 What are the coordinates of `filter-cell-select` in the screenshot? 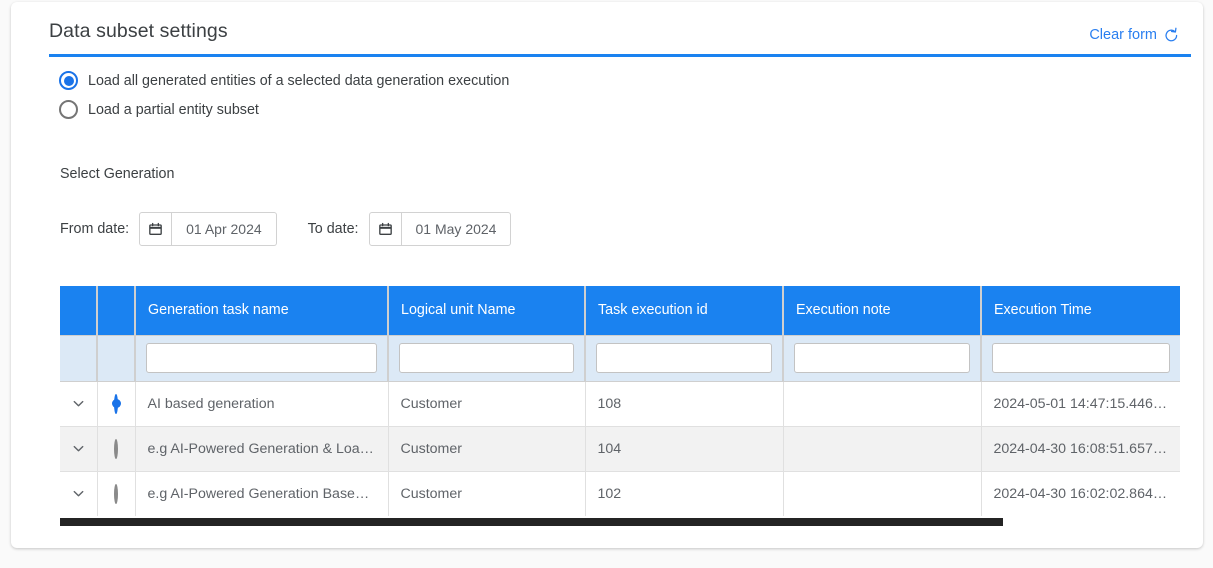 It's located at (116, 358).